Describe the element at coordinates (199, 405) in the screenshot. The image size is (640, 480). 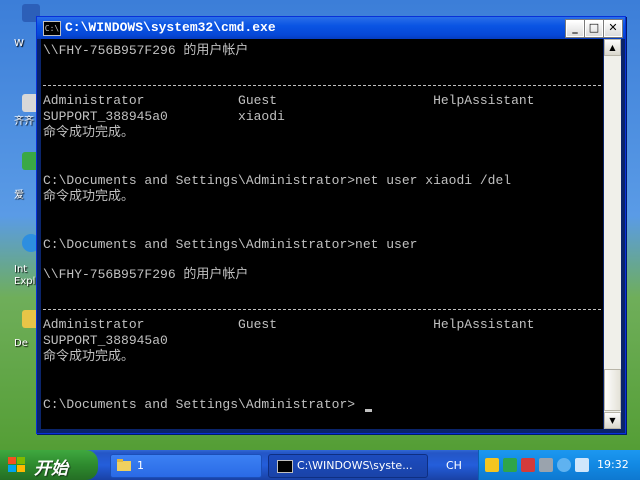
I see `console-prompt: C:\Documents and Settings\Administrator>` at that location.